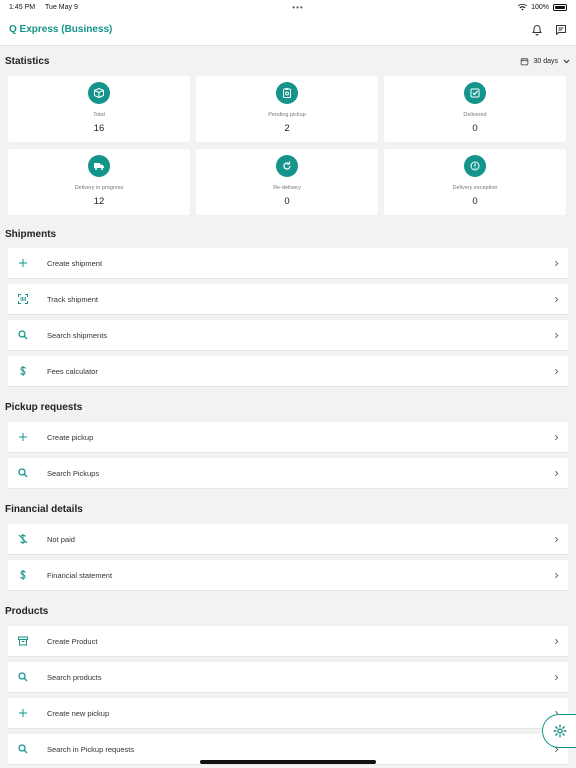  What do you see at coordinates (23, 641) in the screenshot?
I see `archive-icon` at bounding box center [23, 641].